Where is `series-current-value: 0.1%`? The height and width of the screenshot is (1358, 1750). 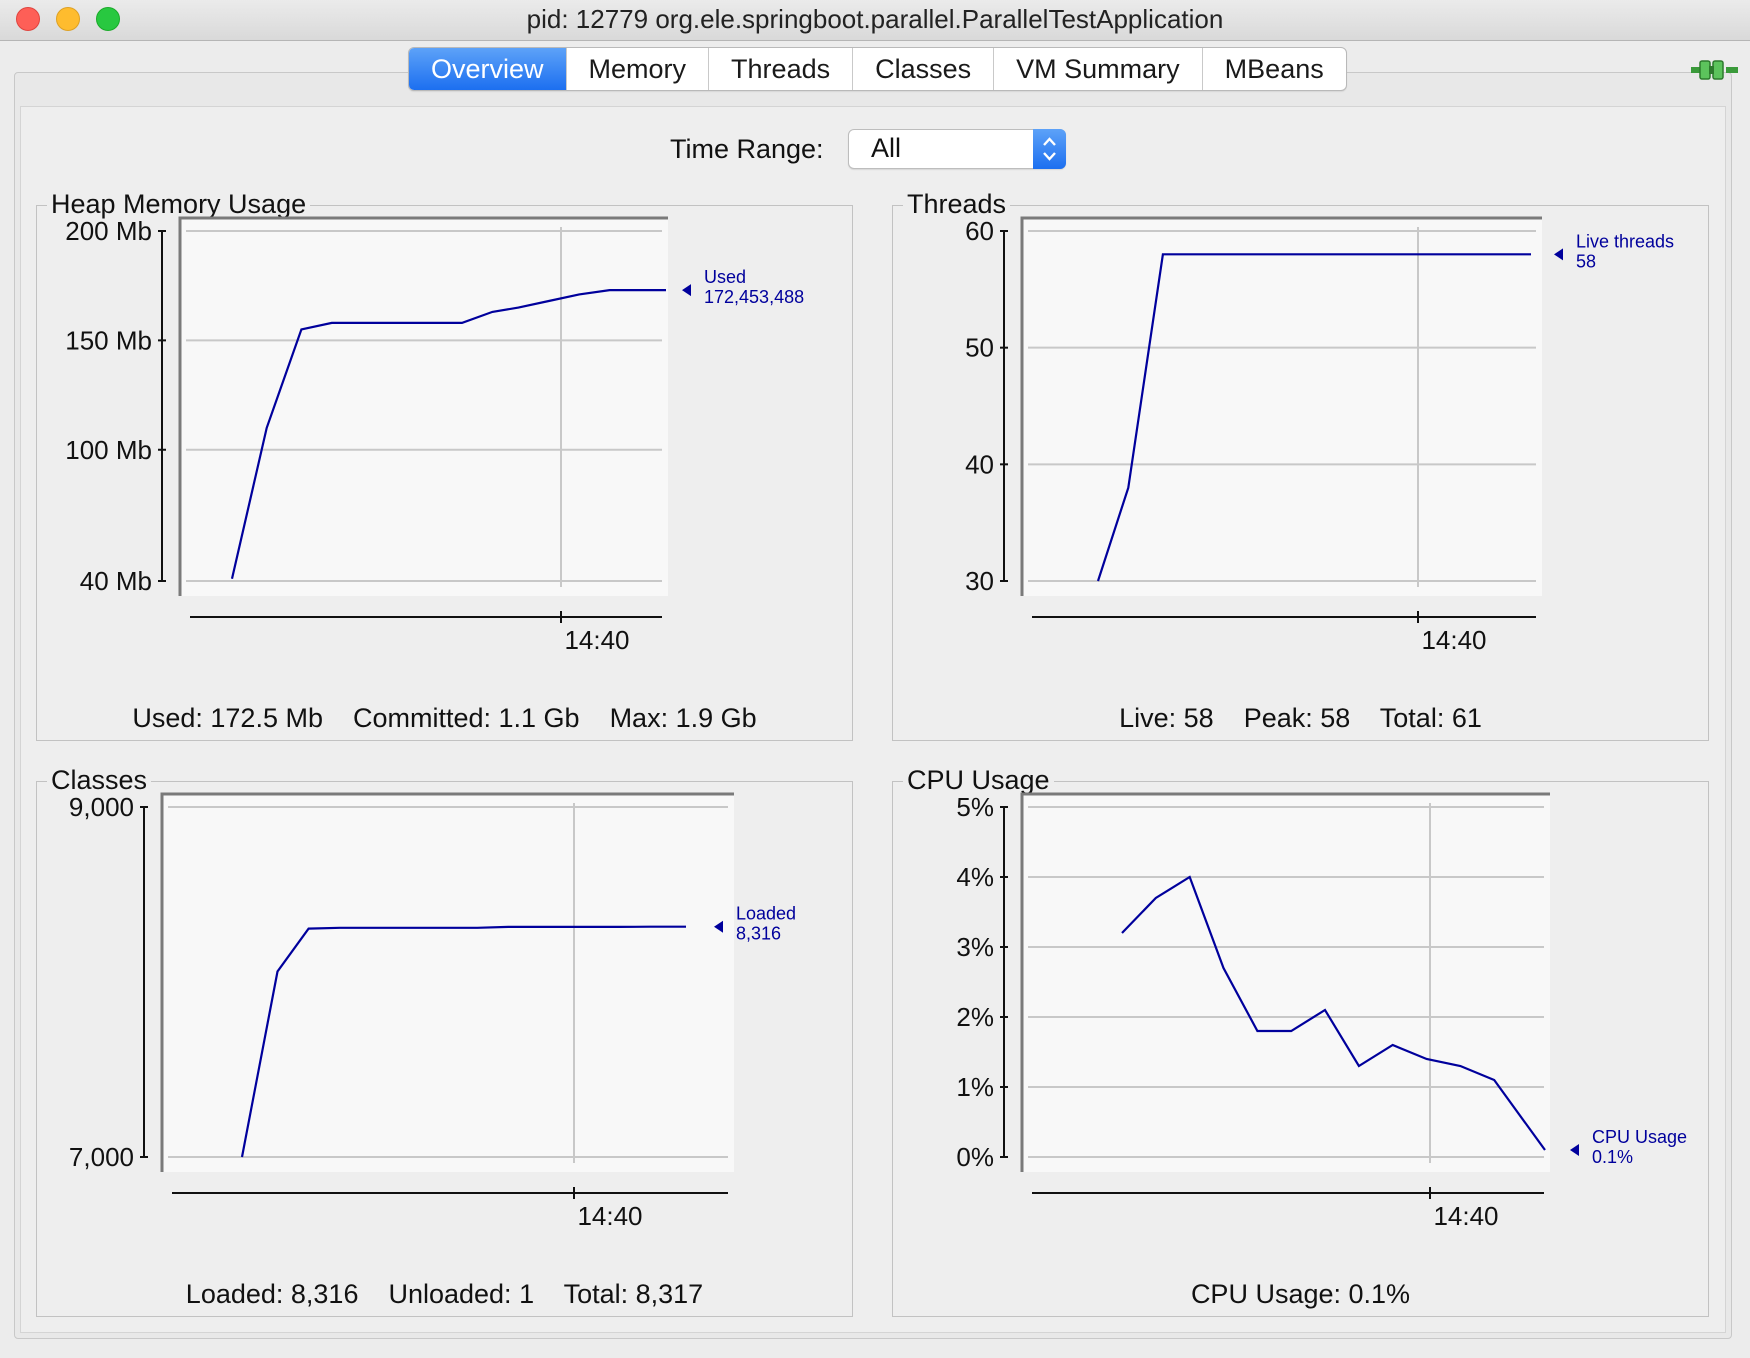 series-current-value: 0.1% is located at coordinates (1612, 1157).